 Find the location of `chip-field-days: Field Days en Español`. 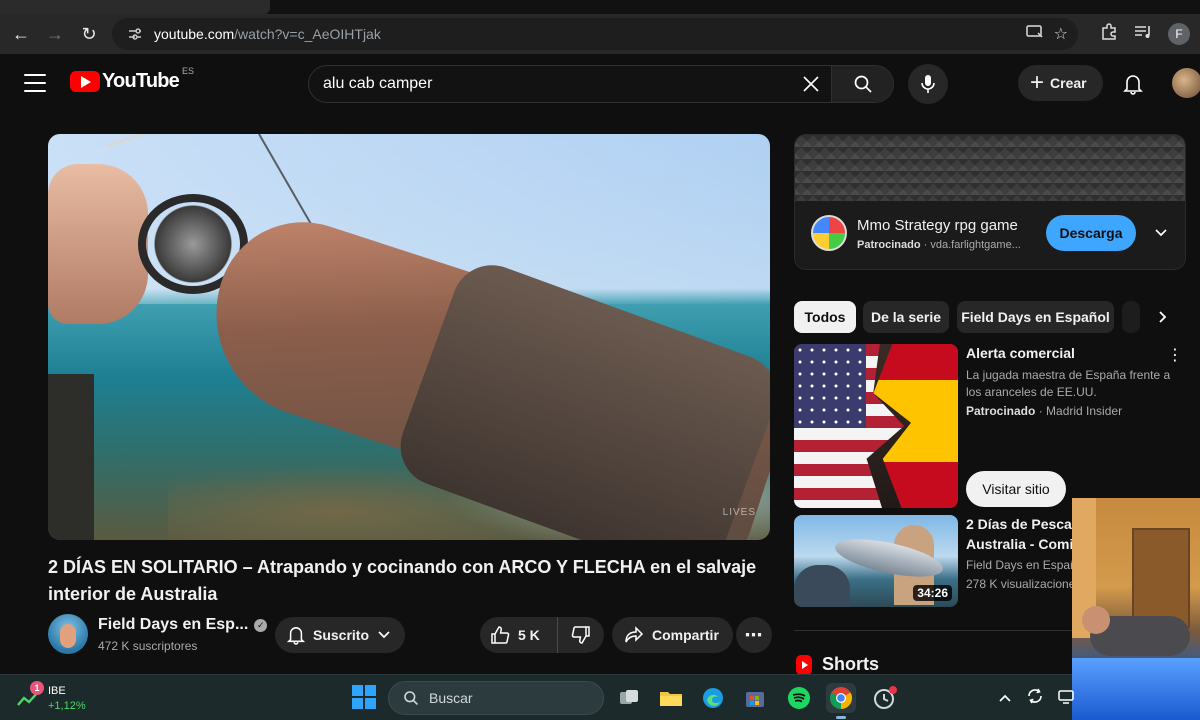

chip-field-days: Field Days en Español is located at coordinates (1035, 317).